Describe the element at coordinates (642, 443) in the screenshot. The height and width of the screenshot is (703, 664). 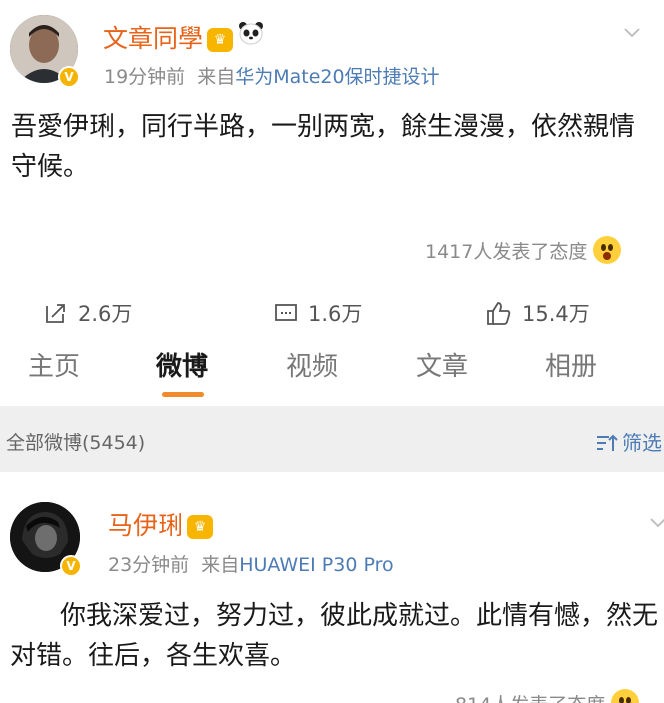
I see `filter-label: 筛选` at that location.